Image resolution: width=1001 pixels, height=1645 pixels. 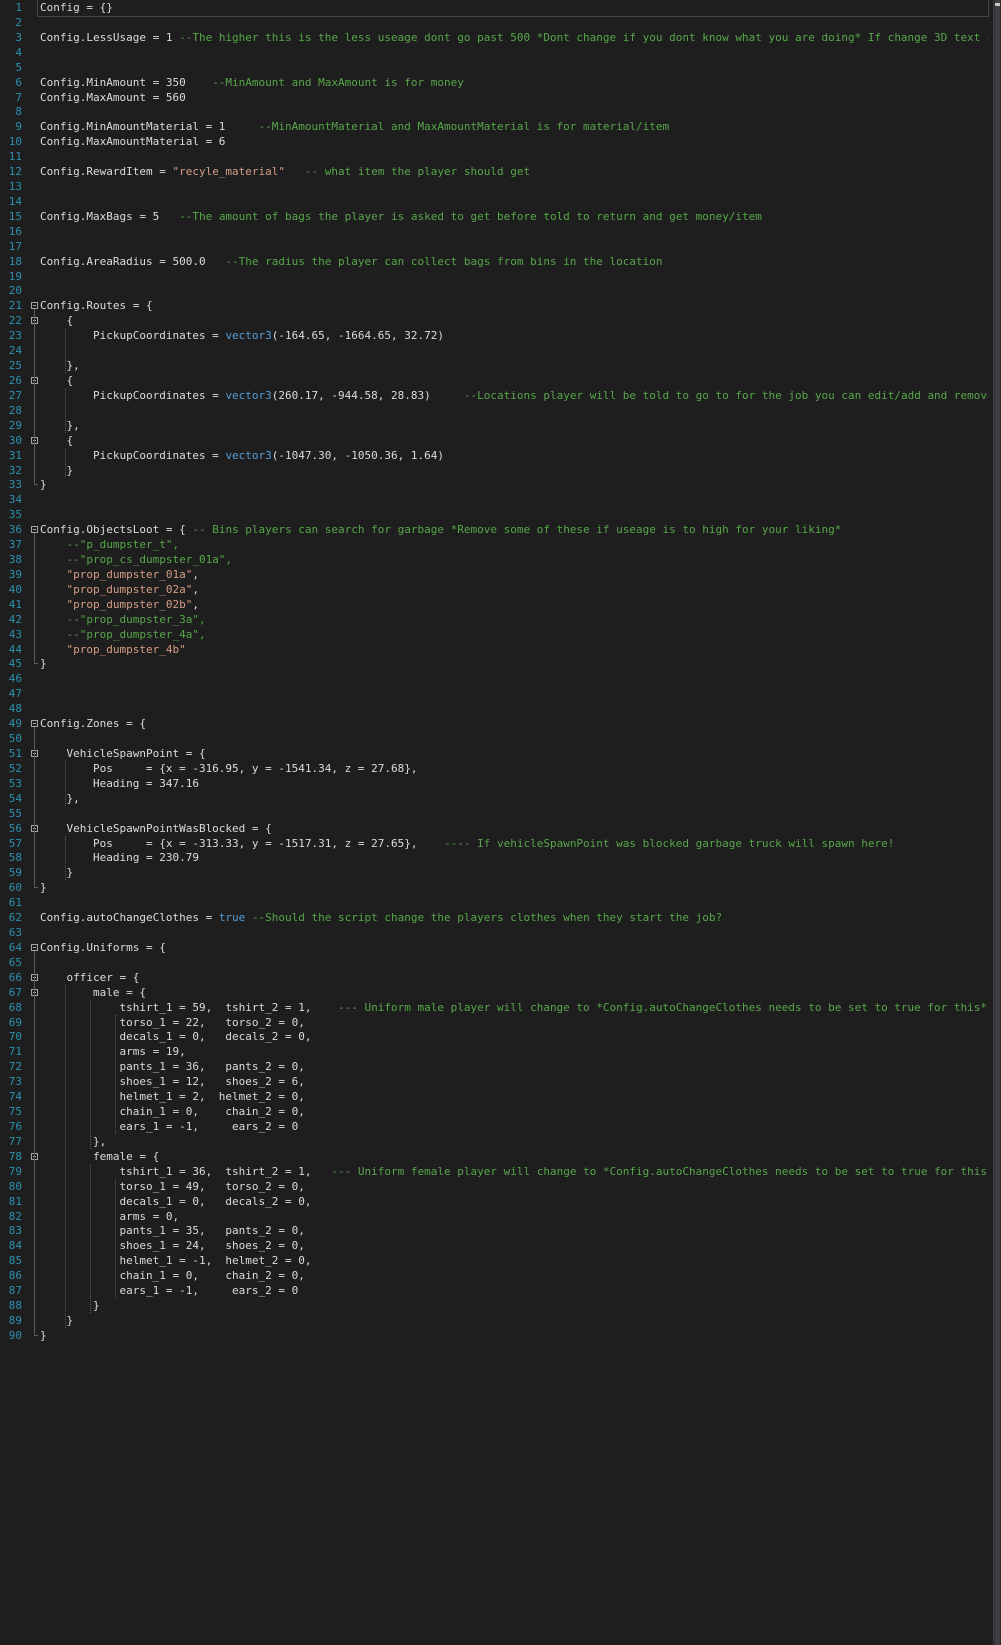 What do you see at coordinates (514, 1261) in the screenshot?
I see `code-line: helmet_1 = -1, helmet_2 = 0,` at bounding box center [514, 1261].